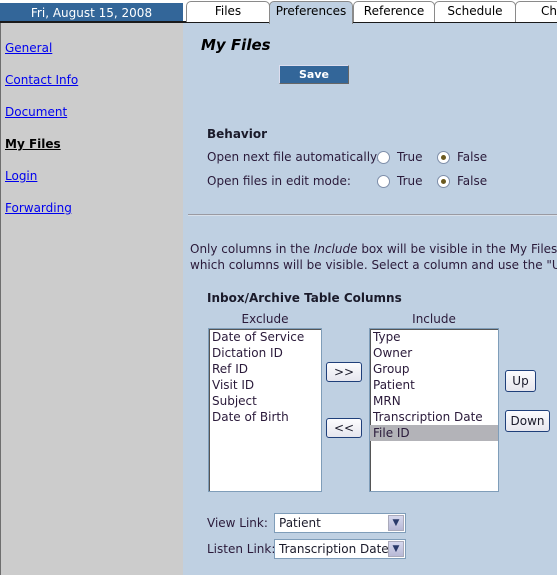  I want to click on exclude-option: Date of Service, so click(265, 337).